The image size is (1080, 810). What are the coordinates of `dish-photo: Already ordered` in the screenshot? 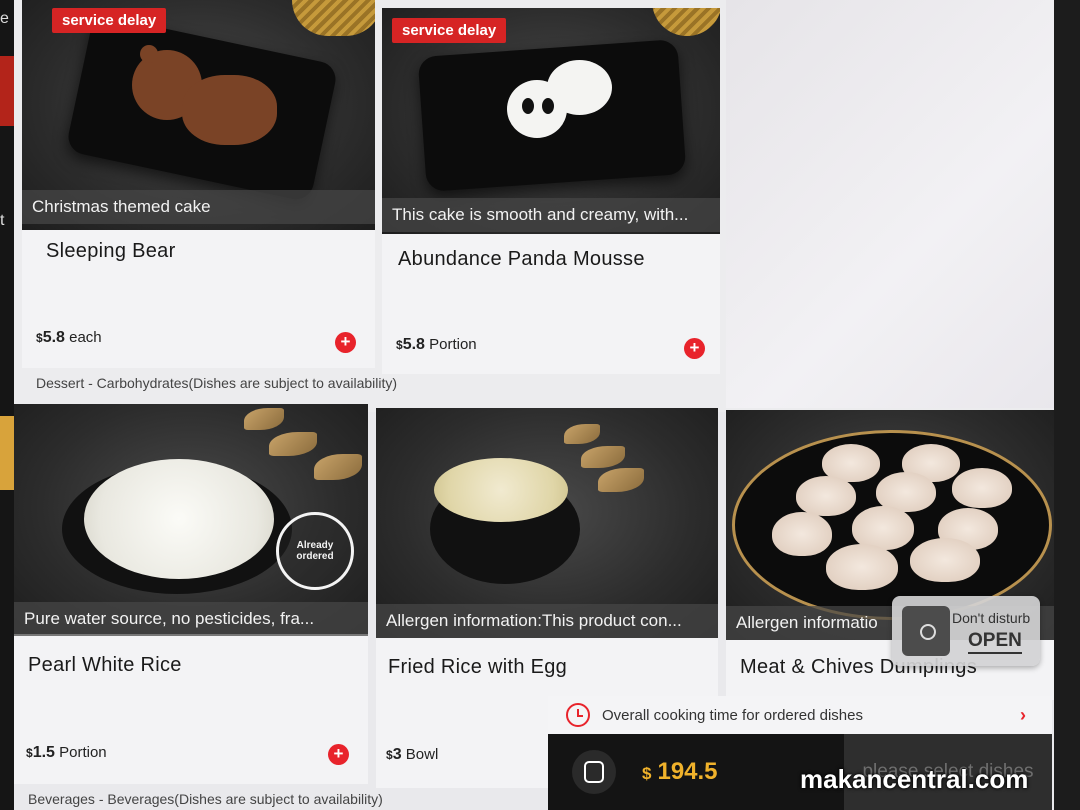 It's located at (191, 519).